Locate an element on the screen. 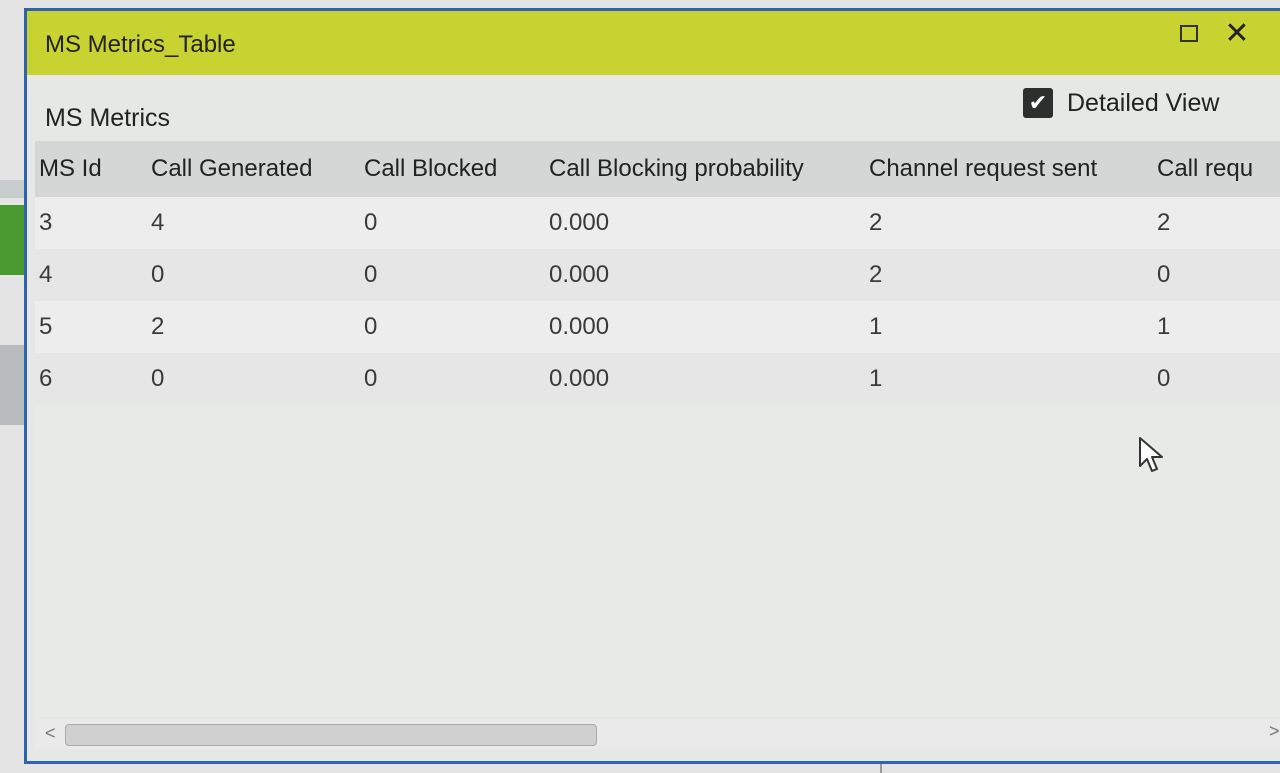 The image size is (1280, 773). column-header-call-blocked: Call Blocked is located at coordinates (452, 169).